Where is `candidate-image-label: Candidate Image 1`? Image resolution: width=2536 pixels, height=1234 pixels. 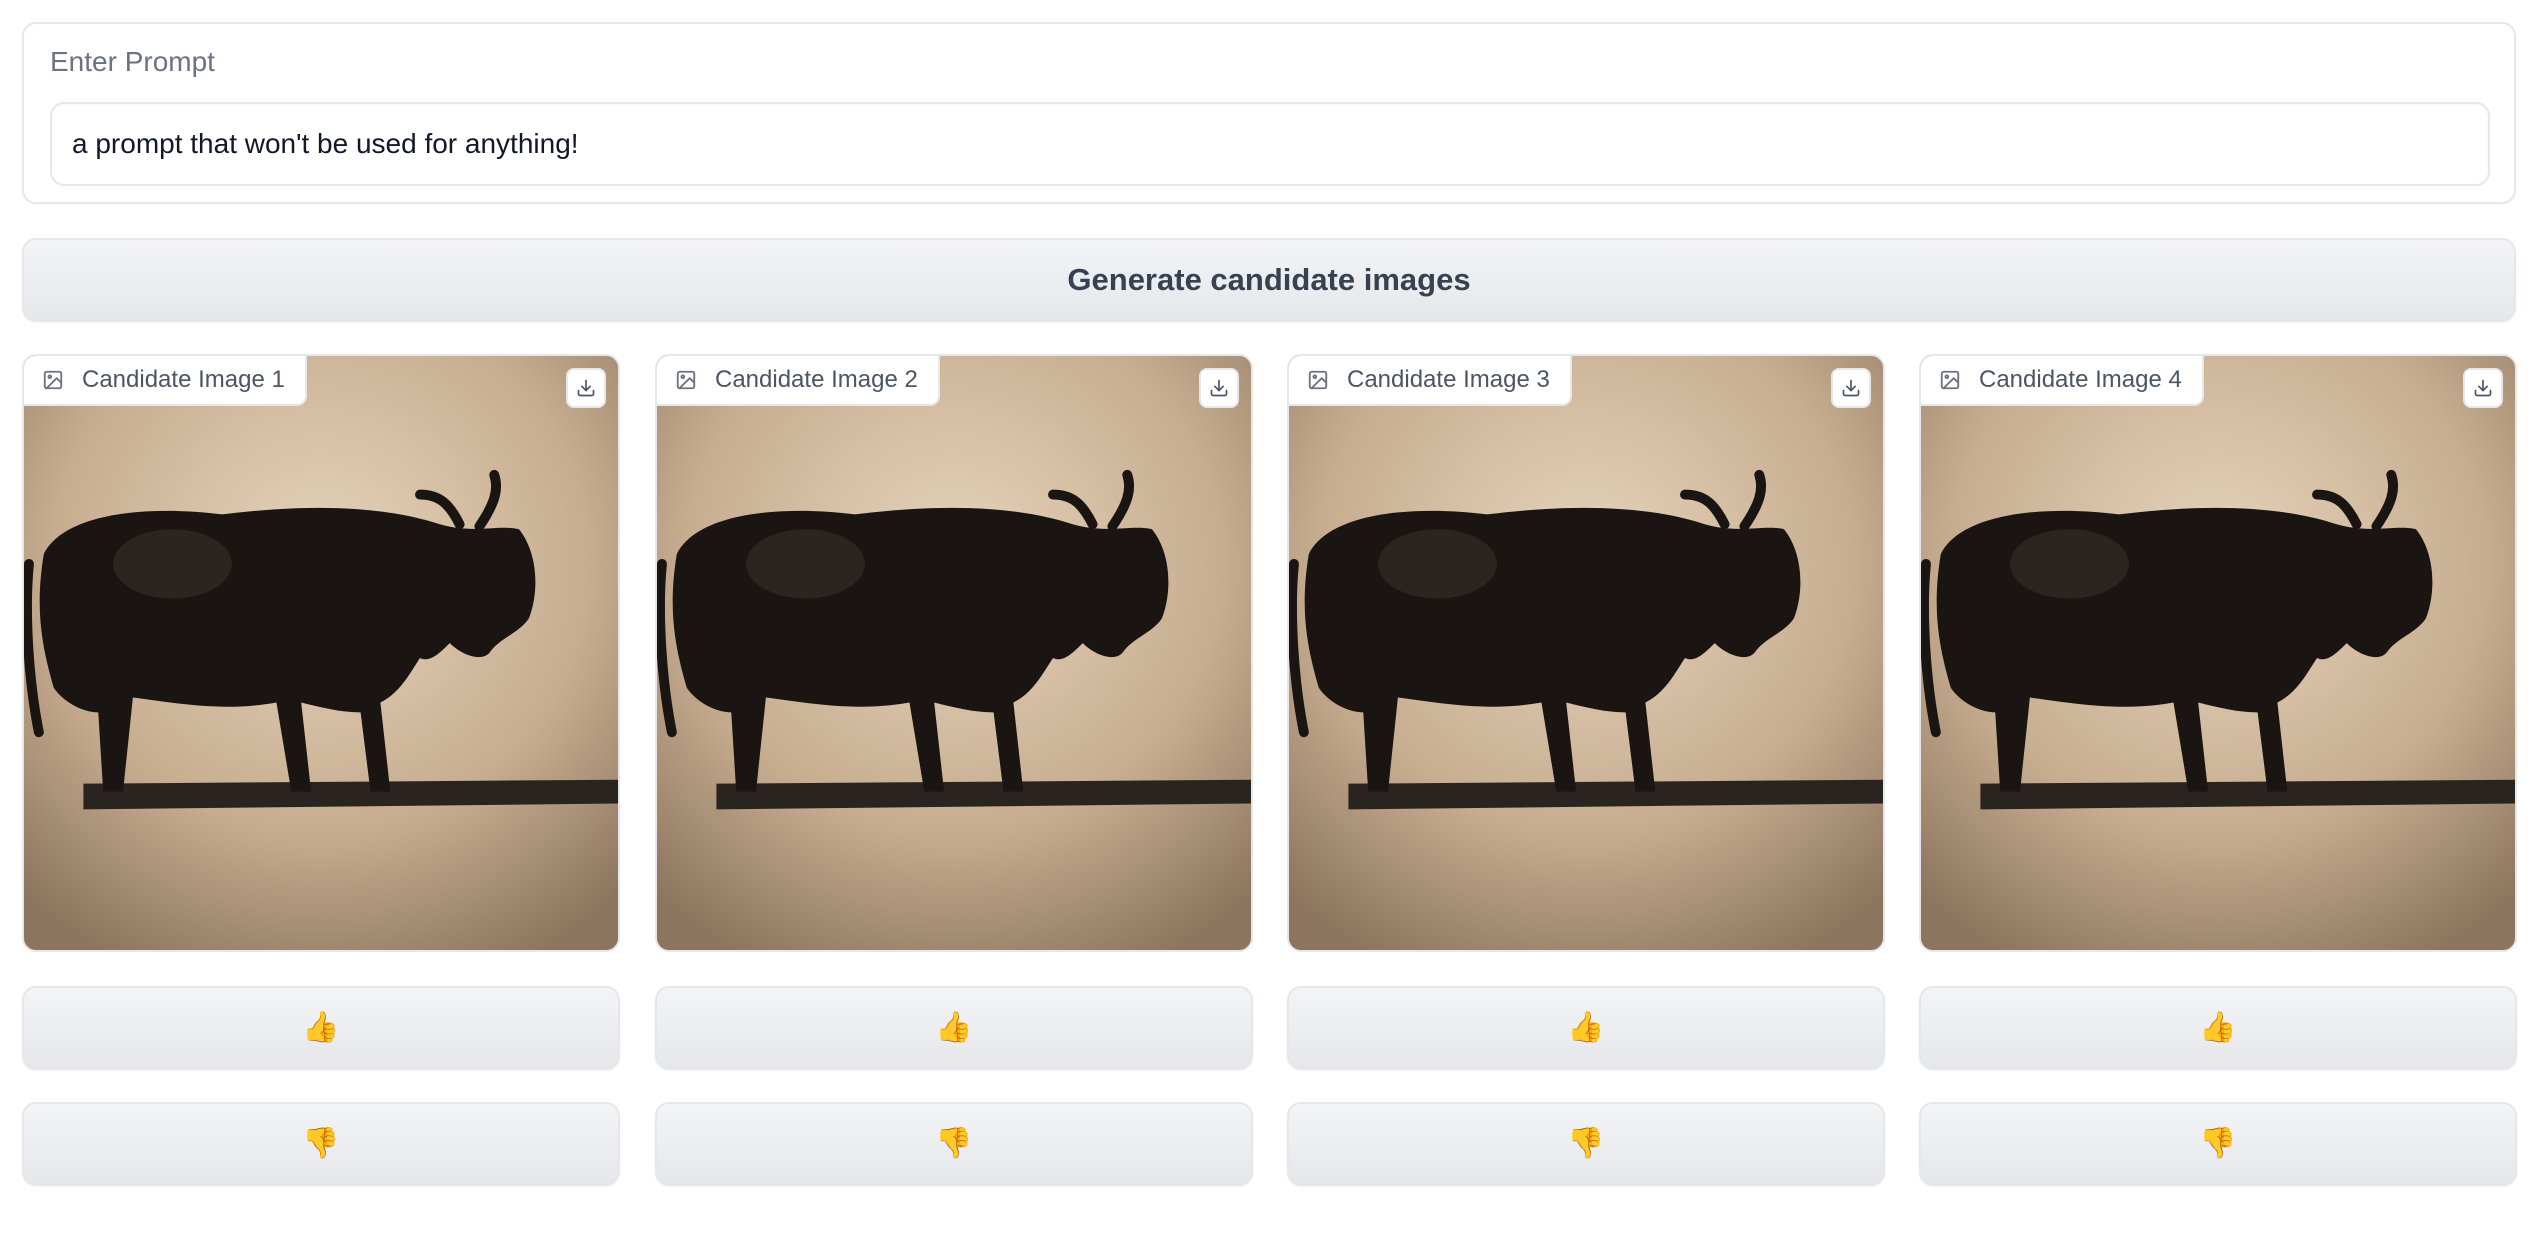 candidate-image-label: Candidate Image 1 is located at coordinates (165, 381).